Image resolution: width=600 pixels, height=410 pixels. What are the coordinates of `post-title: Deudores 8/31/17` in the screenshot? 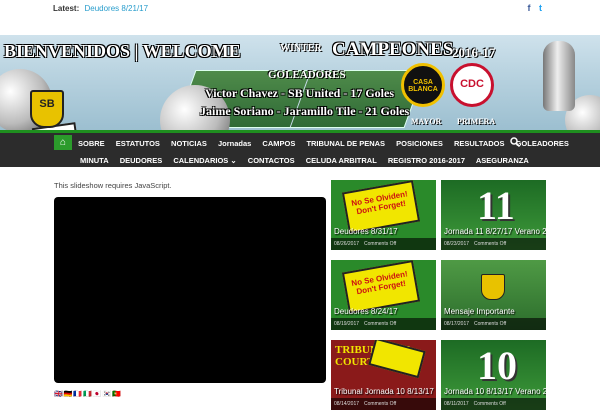 It's located at (366, 231).